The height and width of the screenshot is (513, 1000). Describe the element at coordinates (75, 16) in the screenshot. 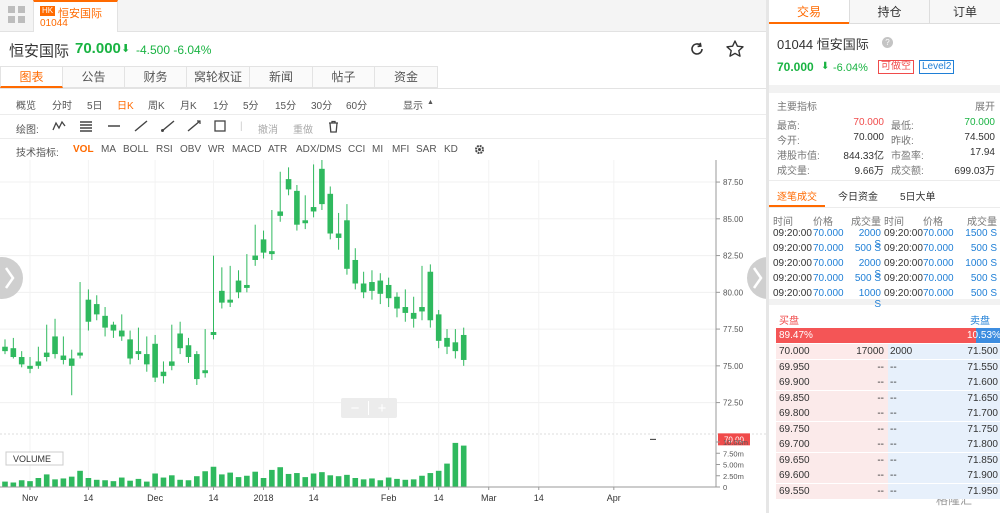

I see `stock-tab: HK 恒安国际 01044` at that location.